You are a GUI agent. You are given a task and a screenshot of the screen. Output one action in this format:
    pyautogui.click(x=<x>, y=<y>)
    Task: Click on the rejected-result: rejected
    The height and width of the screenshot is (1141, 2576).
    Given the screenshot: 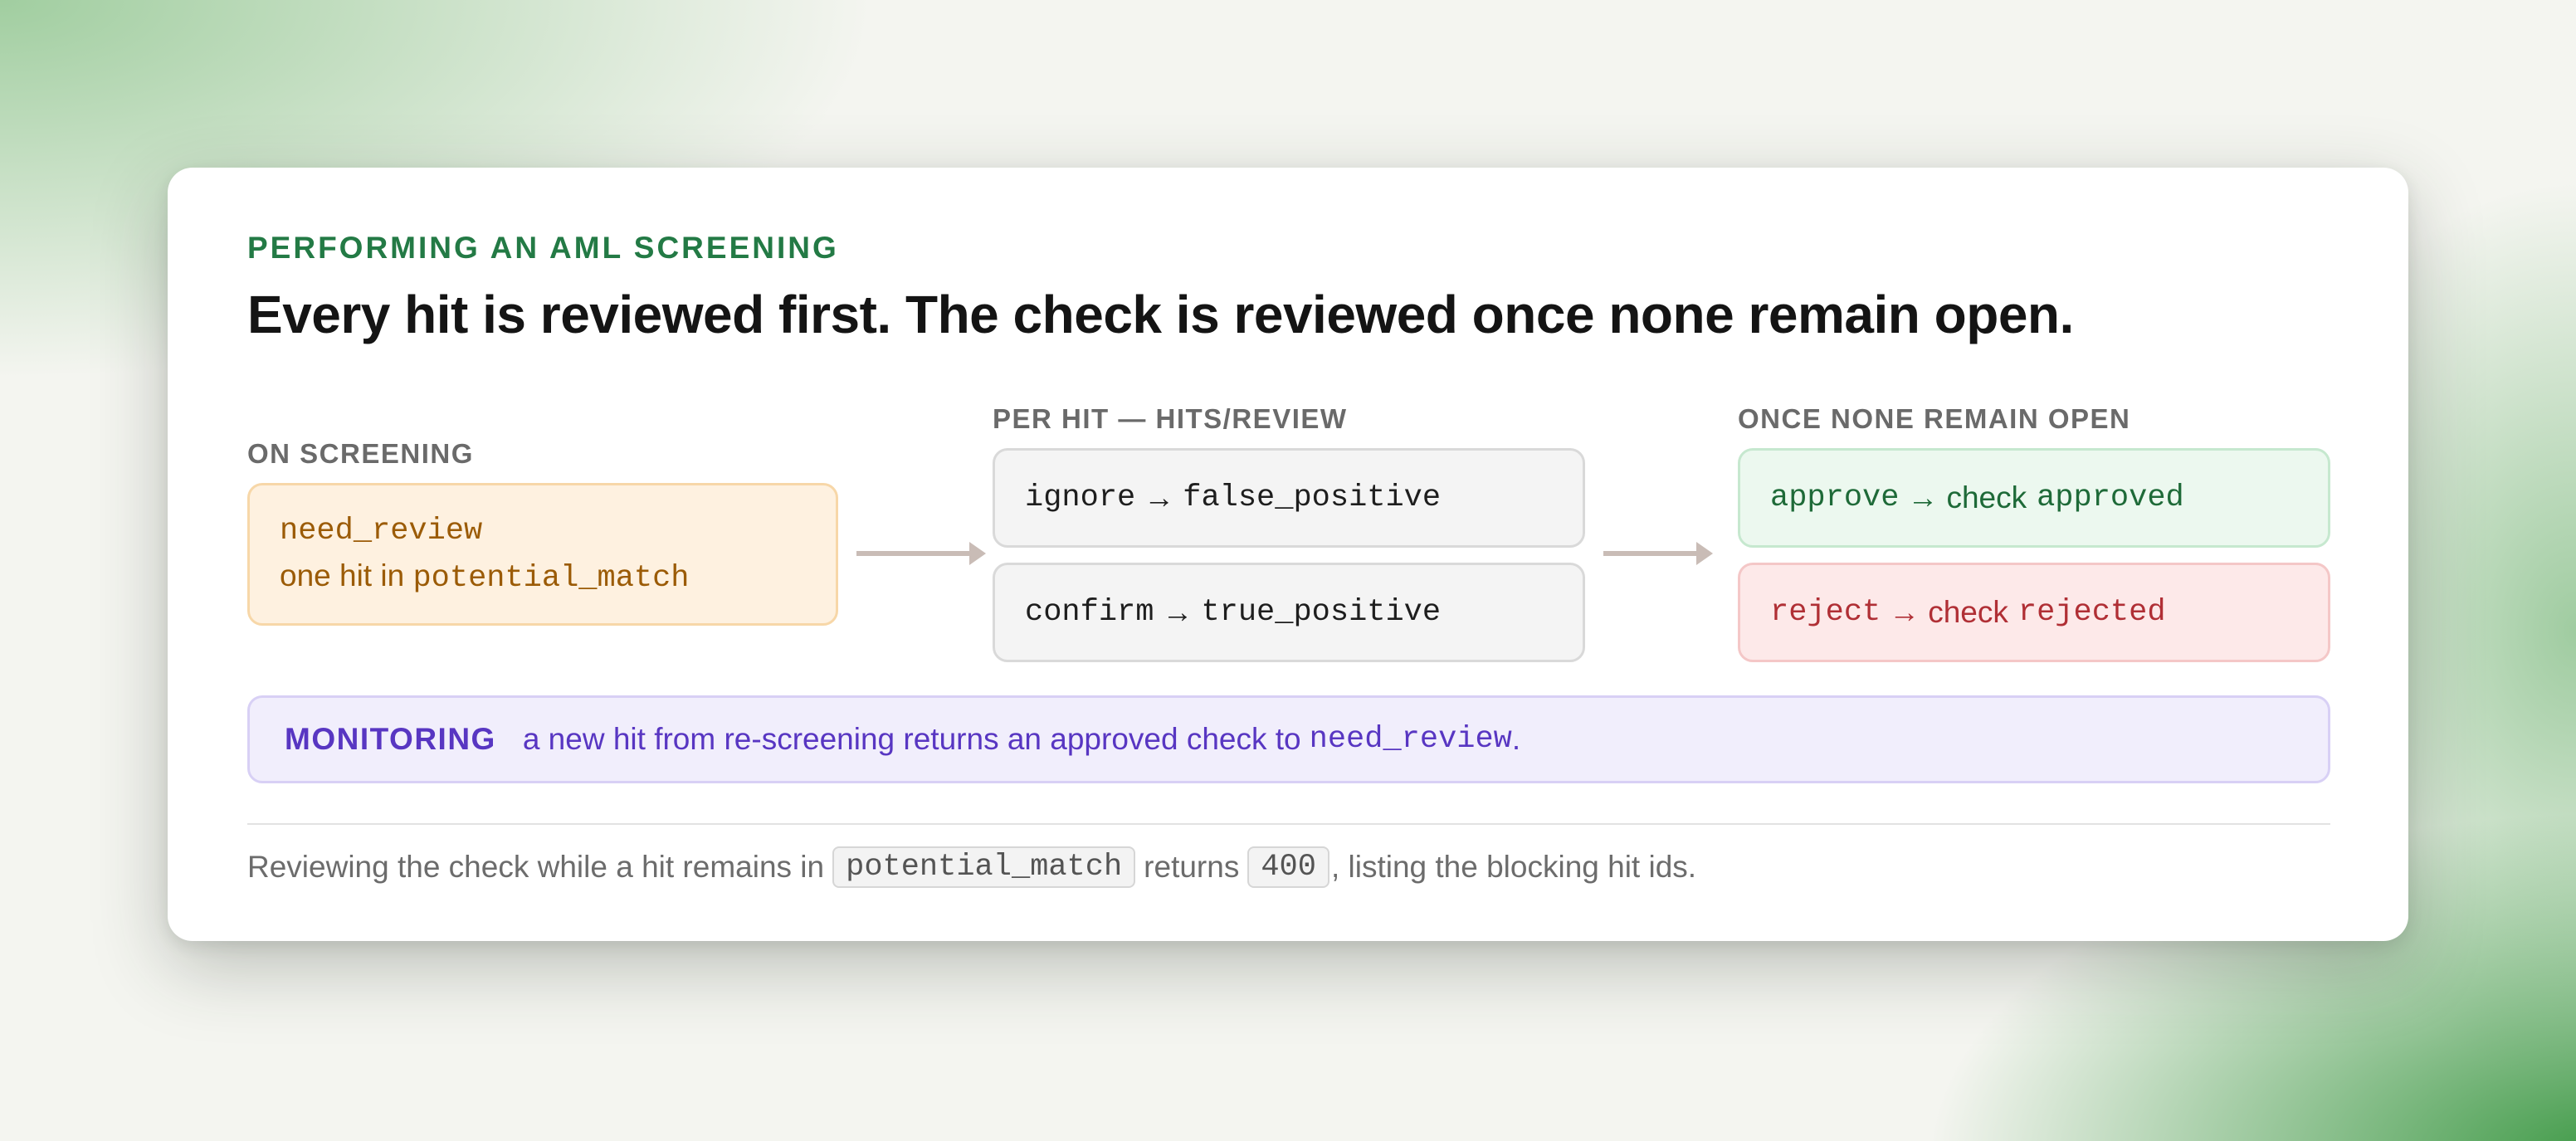 What is the action you would take?
    pyautogui.click(x=2092, y=612)
    